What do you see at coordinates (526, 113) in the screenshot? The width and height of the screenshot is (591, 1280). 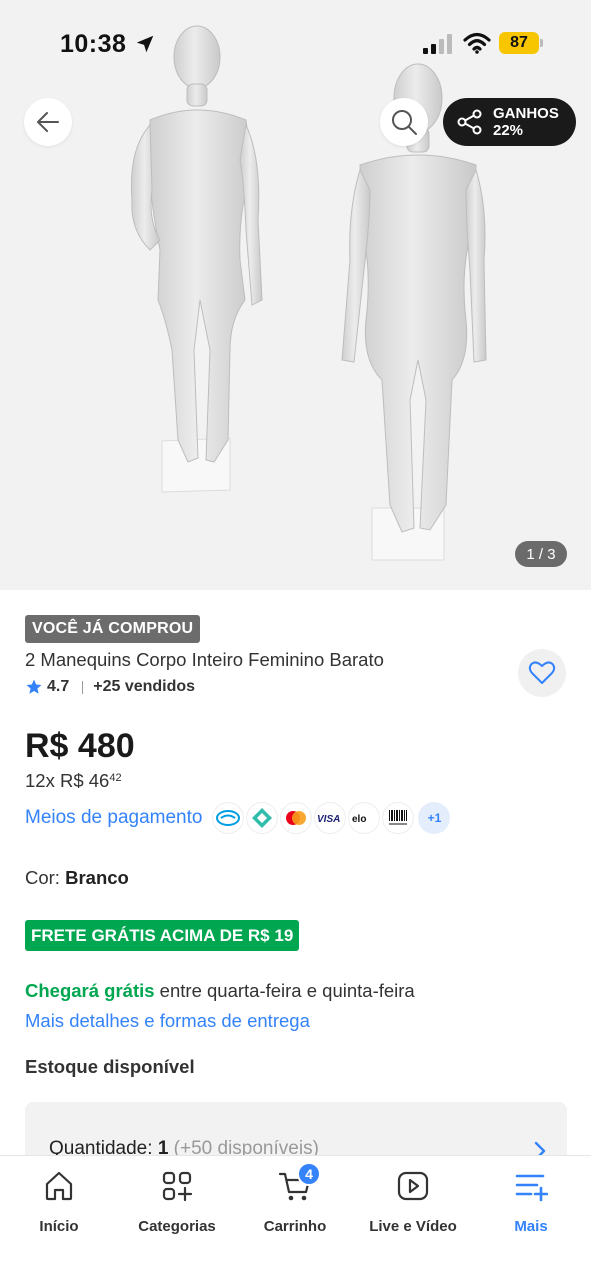 I see `earnings-label: GANHOS` at bounding box center [526, 113].